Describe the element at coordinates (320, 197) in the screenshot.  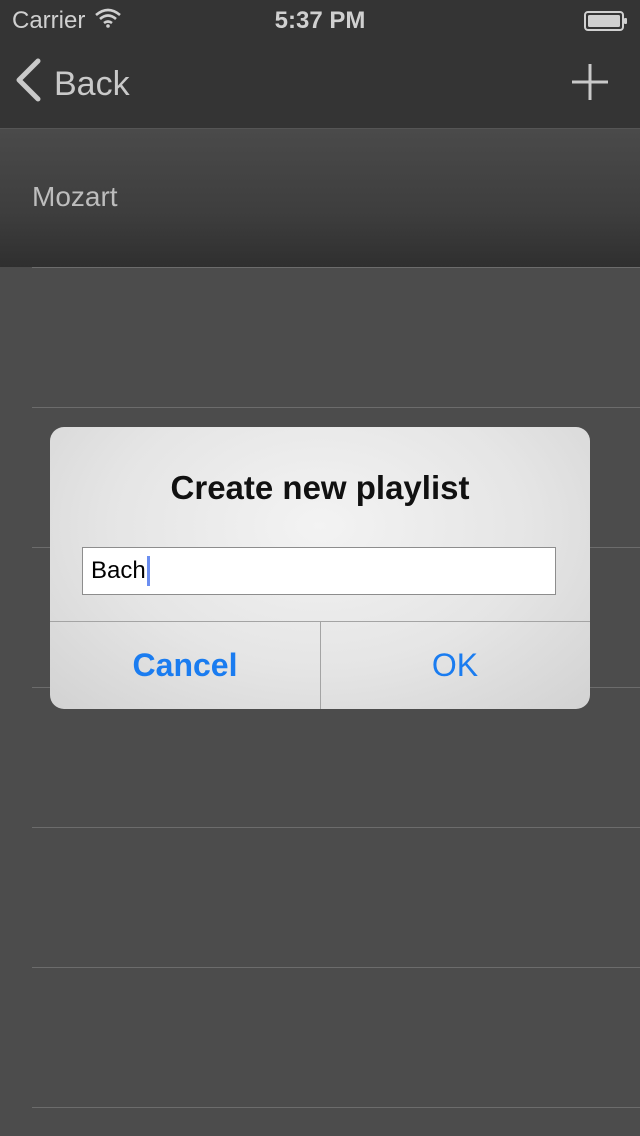
I see `list-item-selected: Mozart` at that location.